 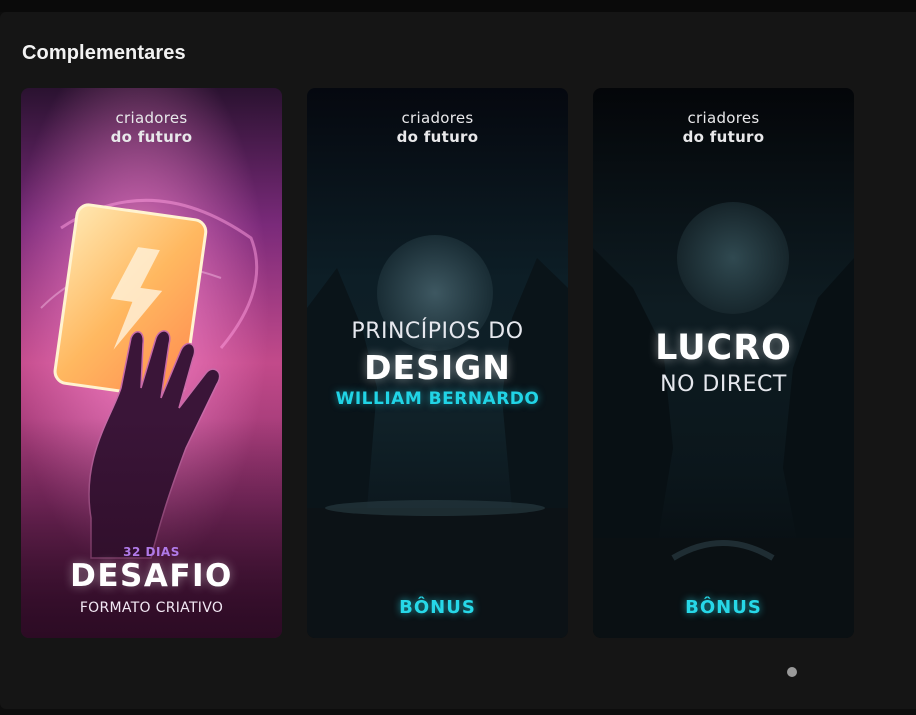 I want to click on card-title-line-1: PRINCÍPIOS DO, so click(x=437, y=331).